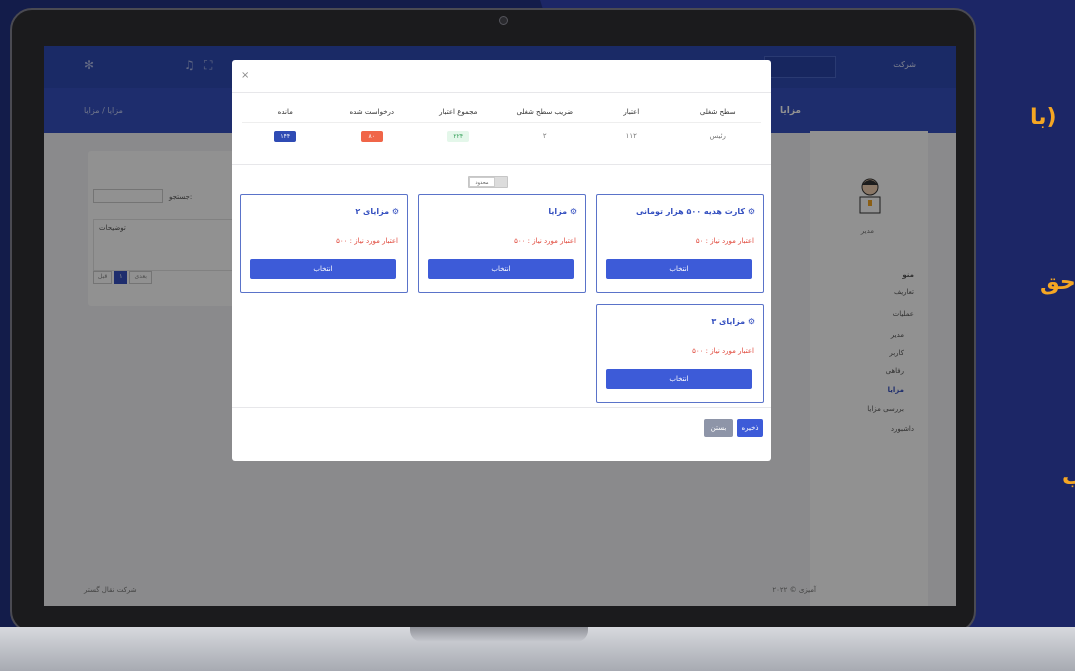 Image resolution: width=1075 pixels, height=671 pixels. Describe the element at coordinates (503, 20) in the screenshot. I see `webcam` at that location.